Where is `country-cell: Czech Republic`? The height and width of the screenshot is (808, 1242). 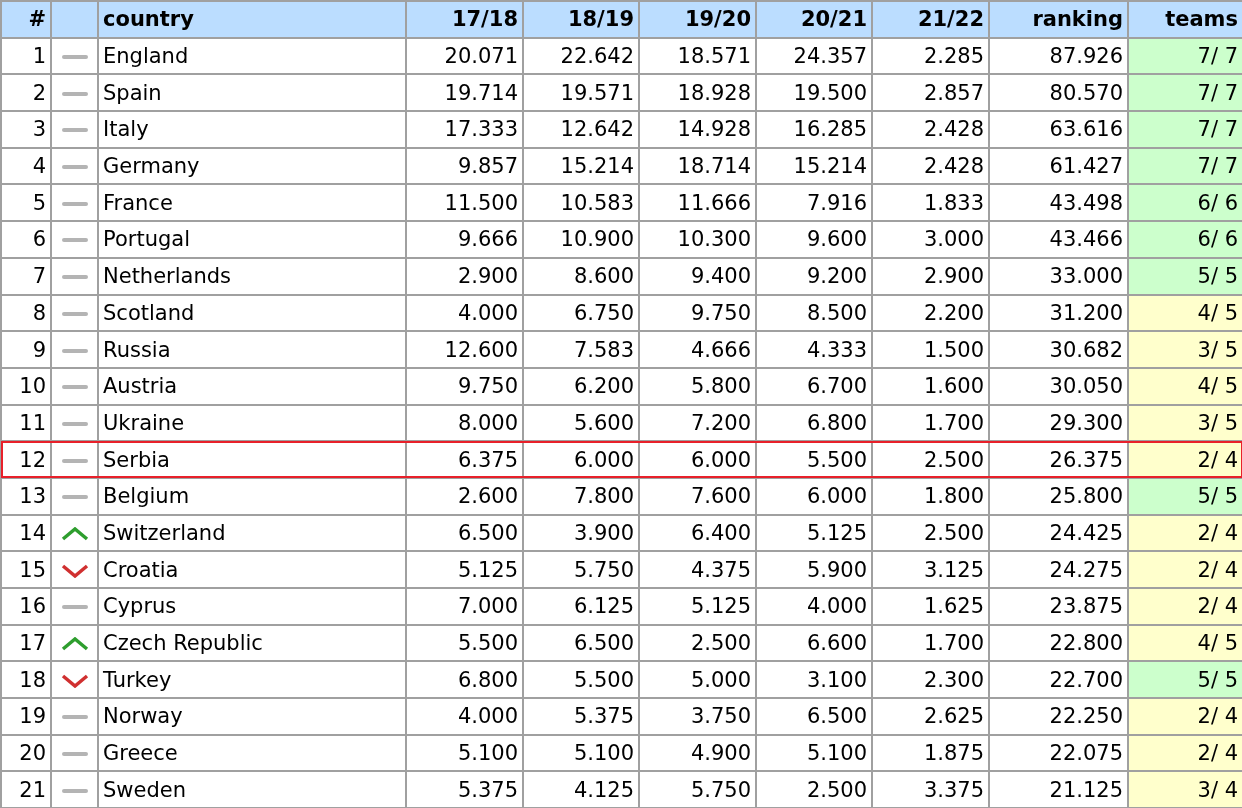
country-cell: Czech Republic is located at coordinates (252, 643).